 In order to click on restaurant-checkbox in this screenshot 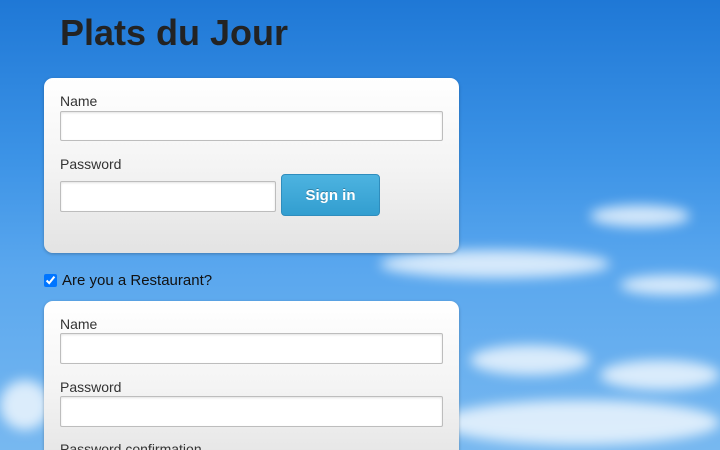, I will do `click(50, 280)`.